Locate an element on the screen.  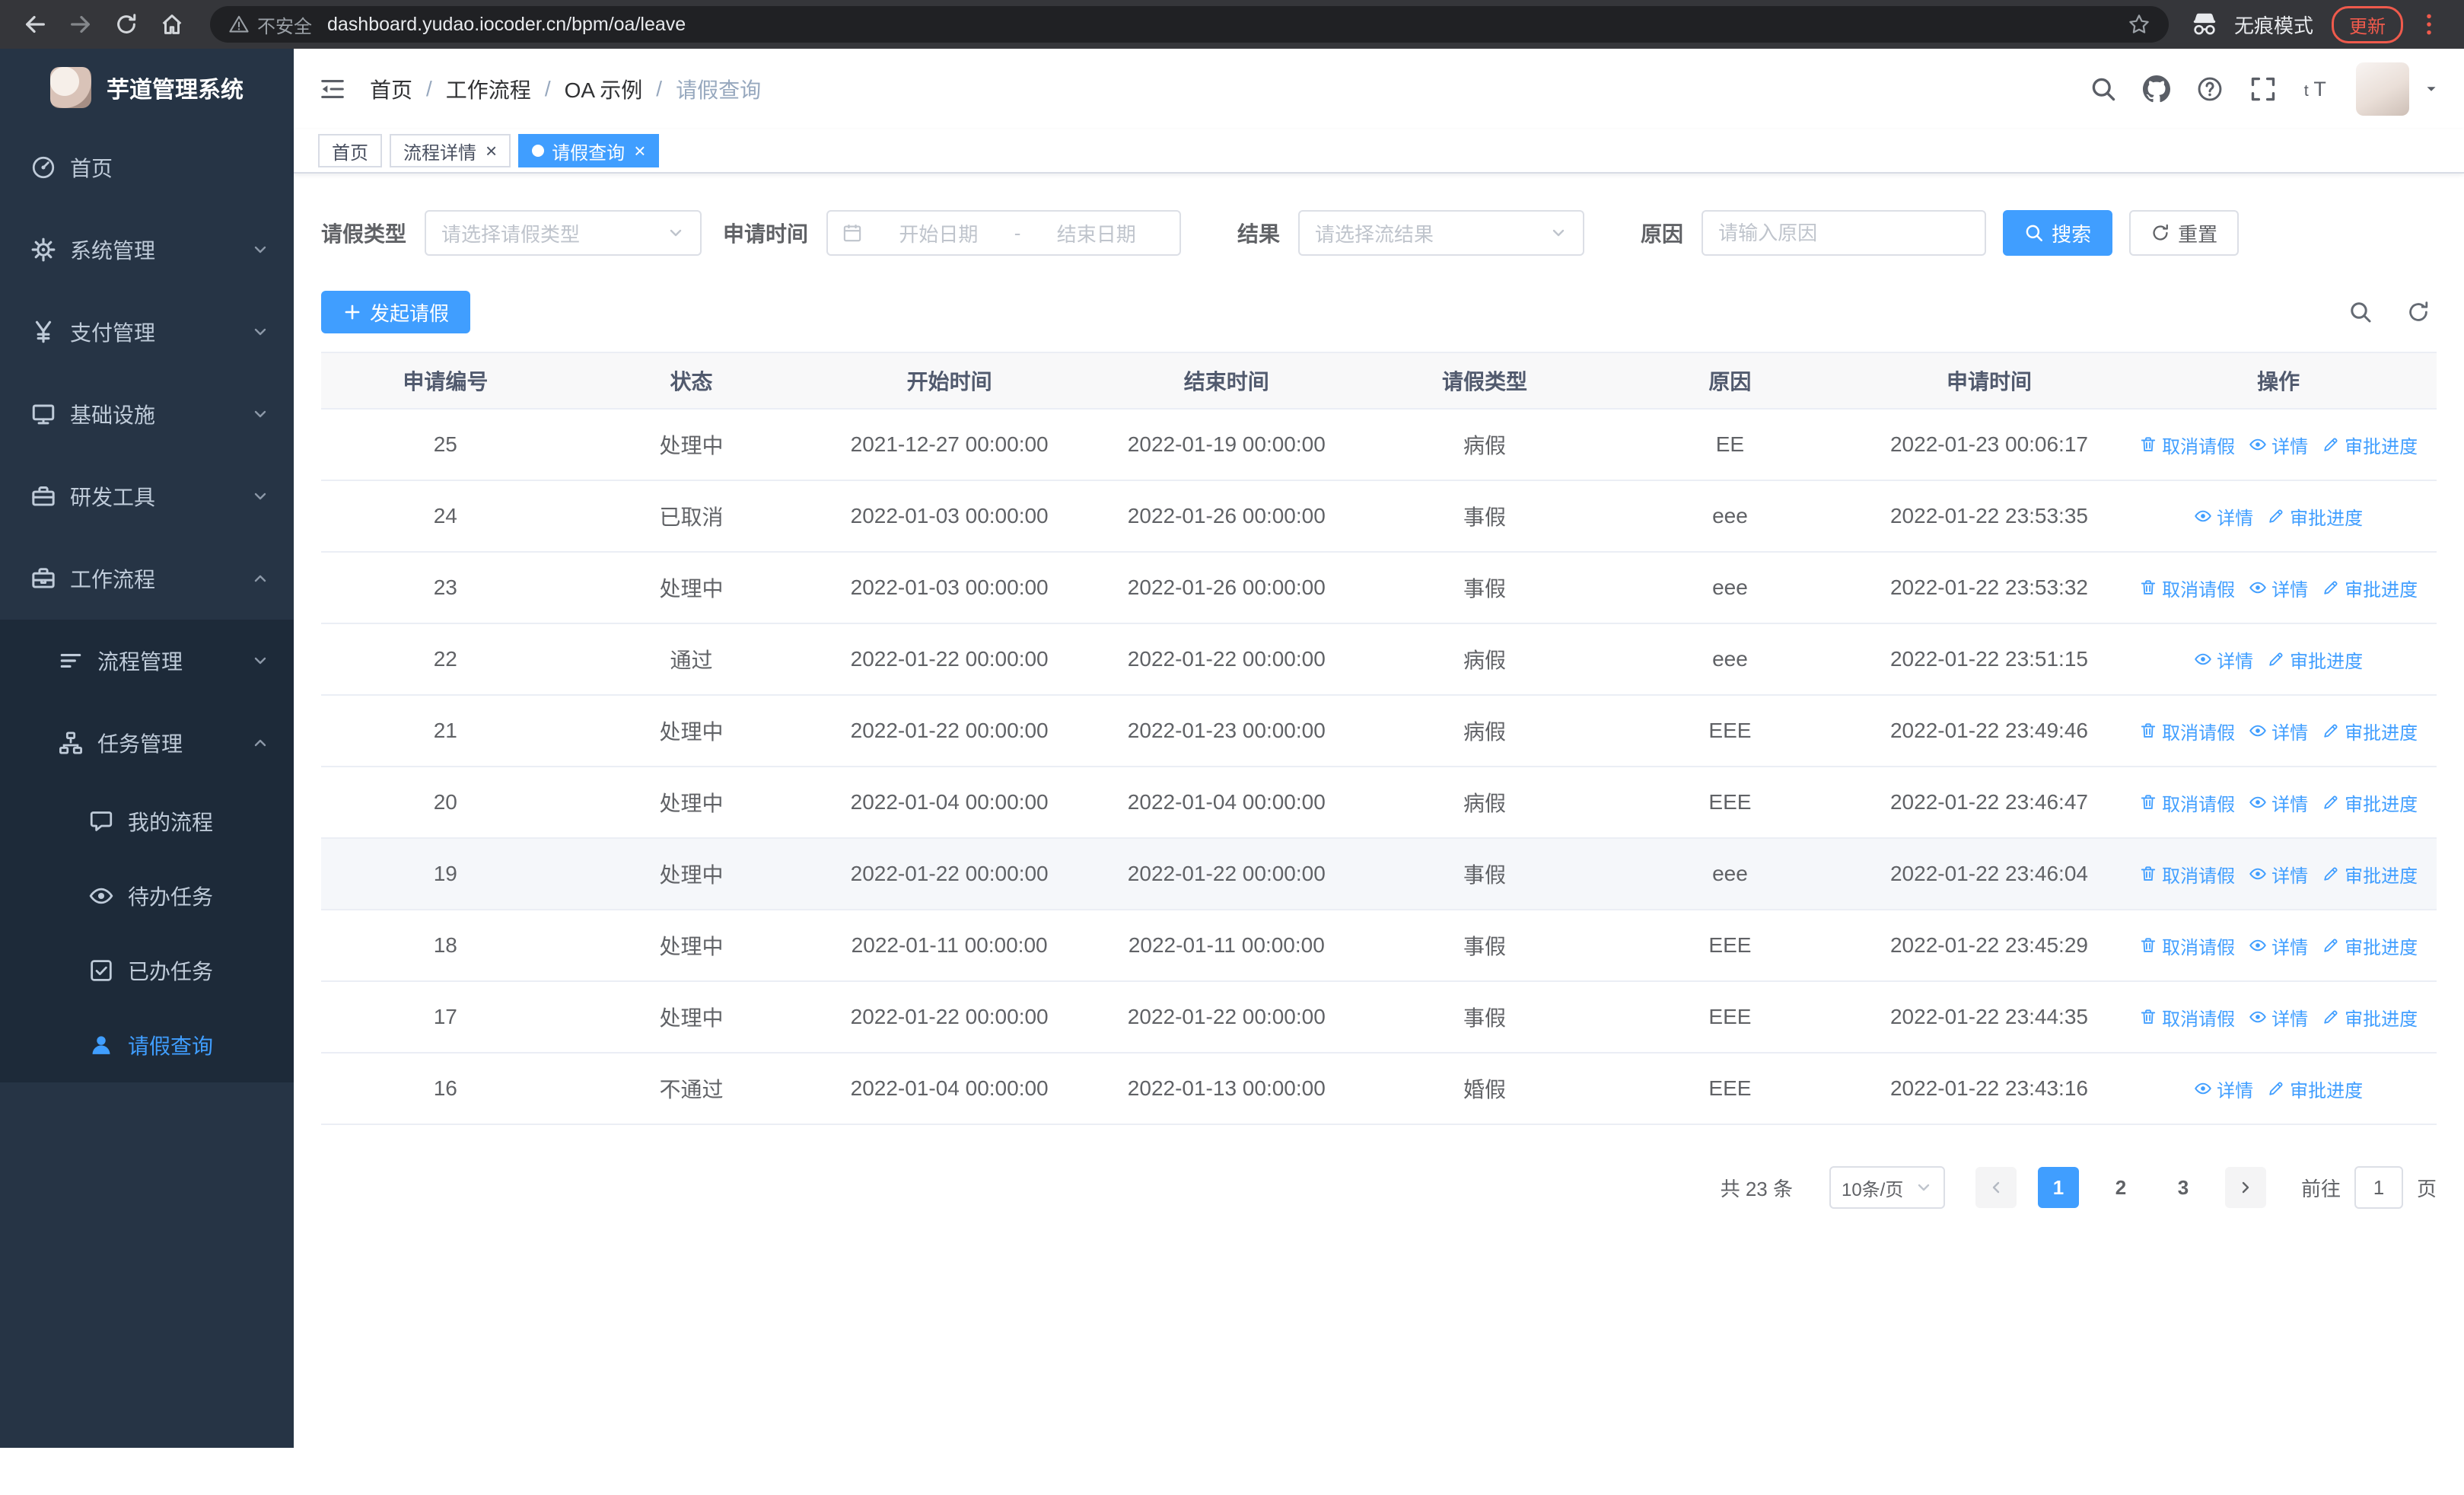
bookmark-star-icon is located at coordinates (2139, 25).